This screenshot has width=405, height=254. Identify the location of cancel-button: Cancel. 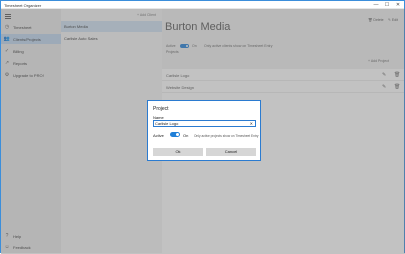
(231, 152).